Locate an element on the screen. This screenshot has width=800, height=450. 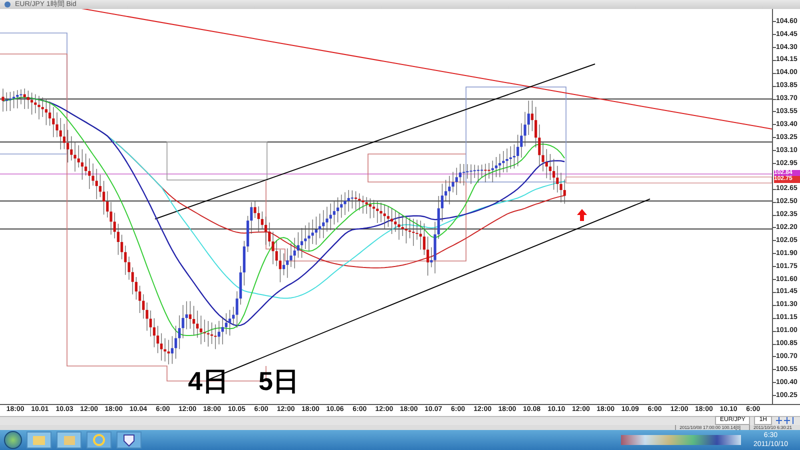
day-annotation: 4日 is located at coordinates (208, 381).